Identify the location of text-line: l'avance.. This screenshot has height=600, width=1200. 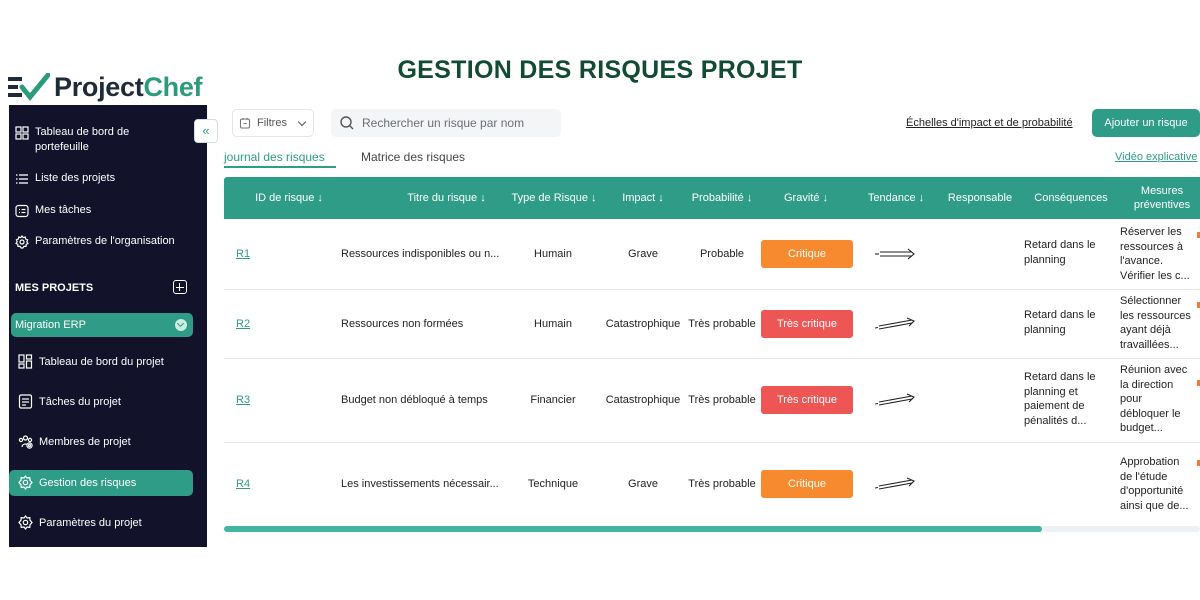
(1142, 261).